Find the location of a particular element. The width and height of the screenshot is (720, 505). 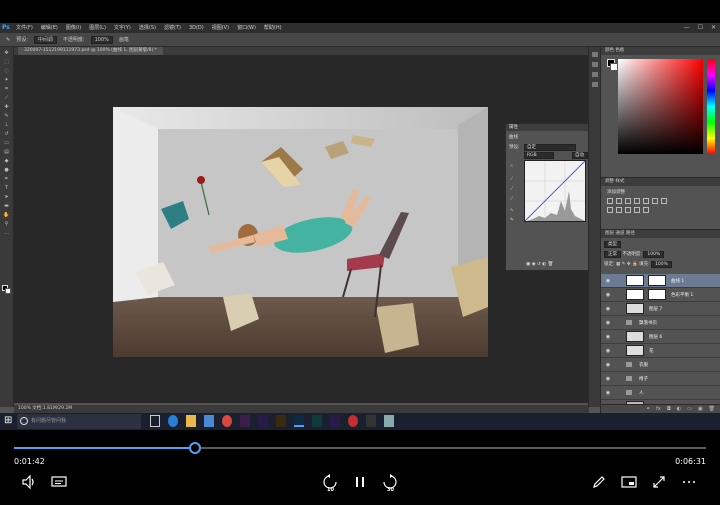

layer-row: ◉ 曲线 1 is located at coordinates (660, 281).